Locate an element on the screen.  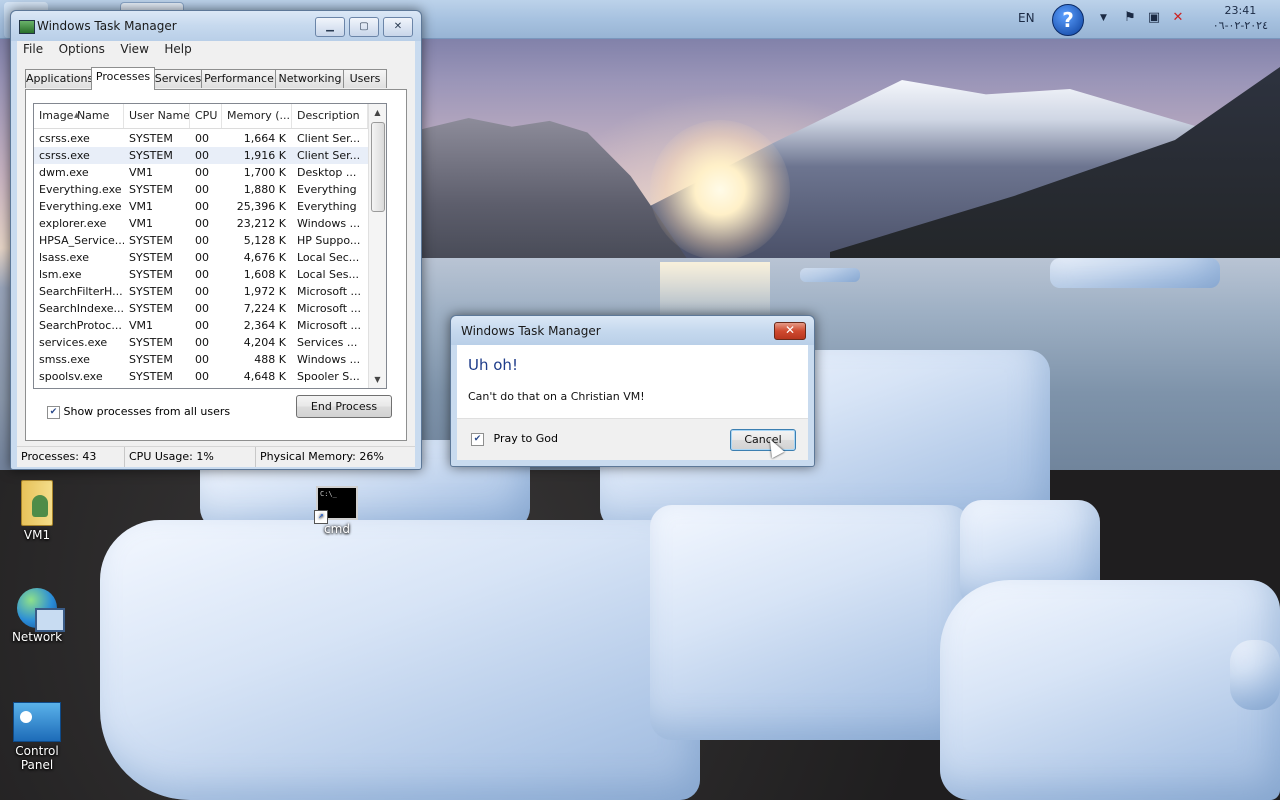
dialog-footer: ✔ Pray to God Cancel is located at coordinates (632, 439).